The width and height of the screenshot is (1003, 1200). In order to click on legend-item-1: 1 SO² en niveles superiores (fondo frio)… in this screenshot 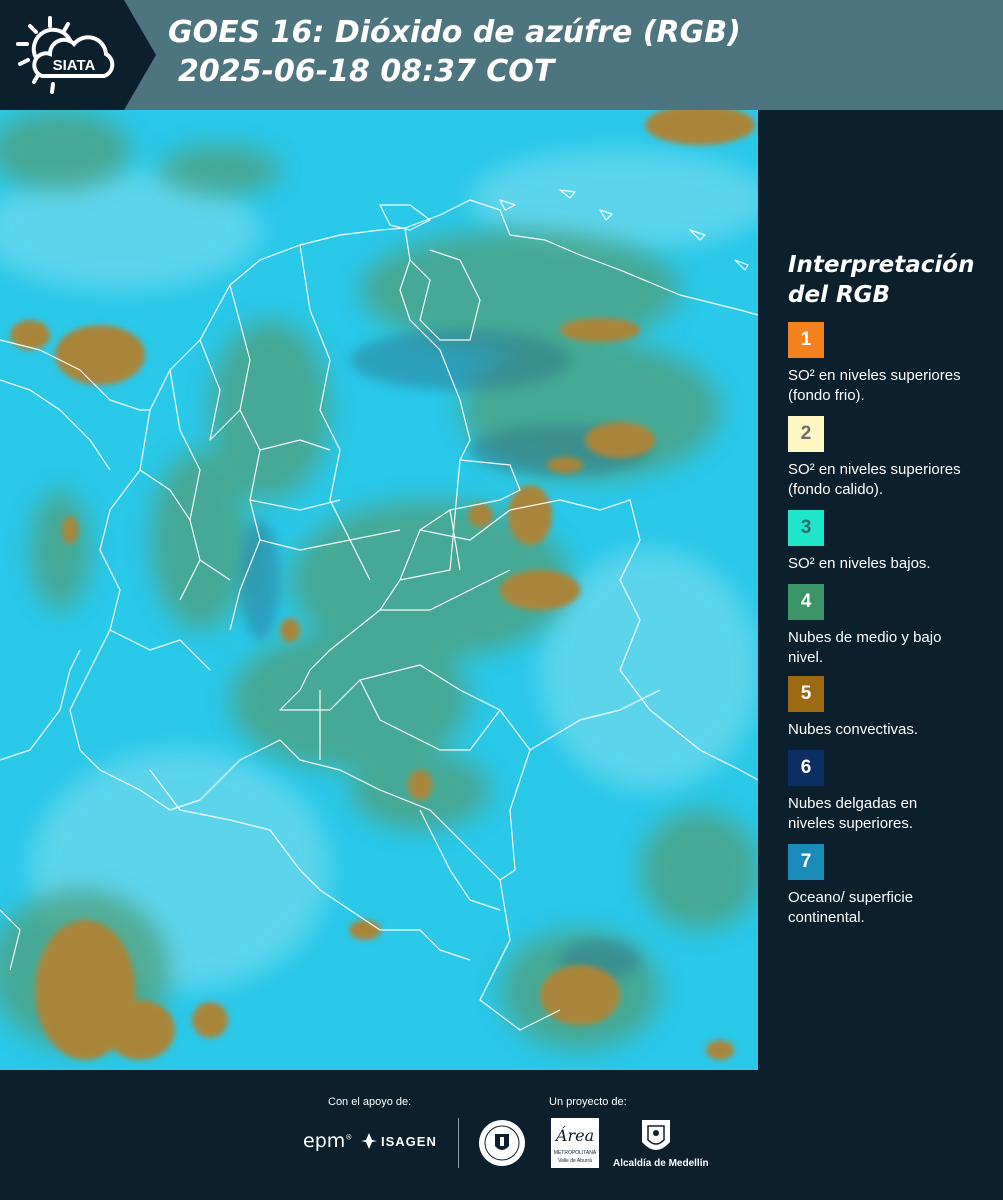, I will do `click(888, 364)`.